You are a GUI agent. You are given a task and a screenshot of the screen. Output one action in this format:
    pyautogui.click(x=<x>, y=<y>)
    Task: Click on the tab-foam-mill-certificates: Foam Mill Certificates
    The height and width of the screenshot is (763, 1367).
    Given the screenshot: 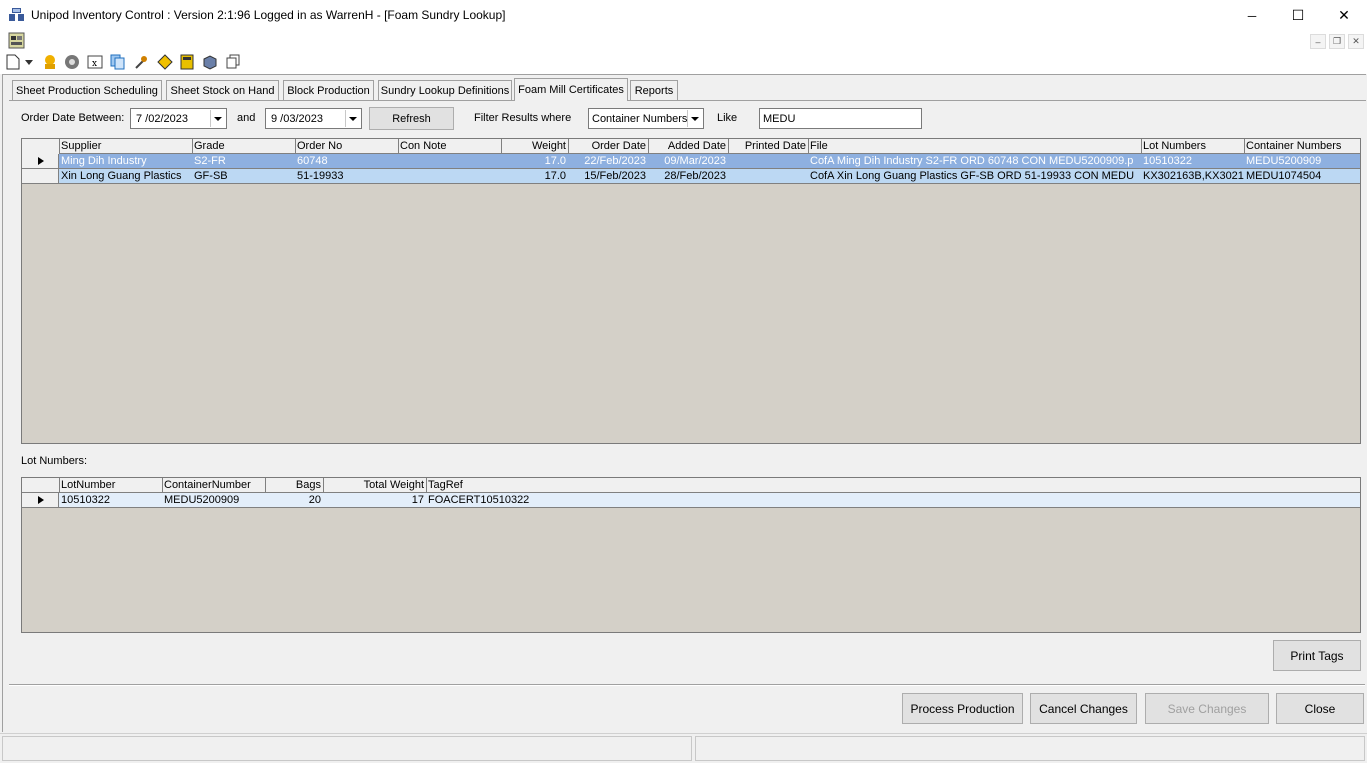 What is the action you would take?
    pyautogui.click(x=571, y=89)
    